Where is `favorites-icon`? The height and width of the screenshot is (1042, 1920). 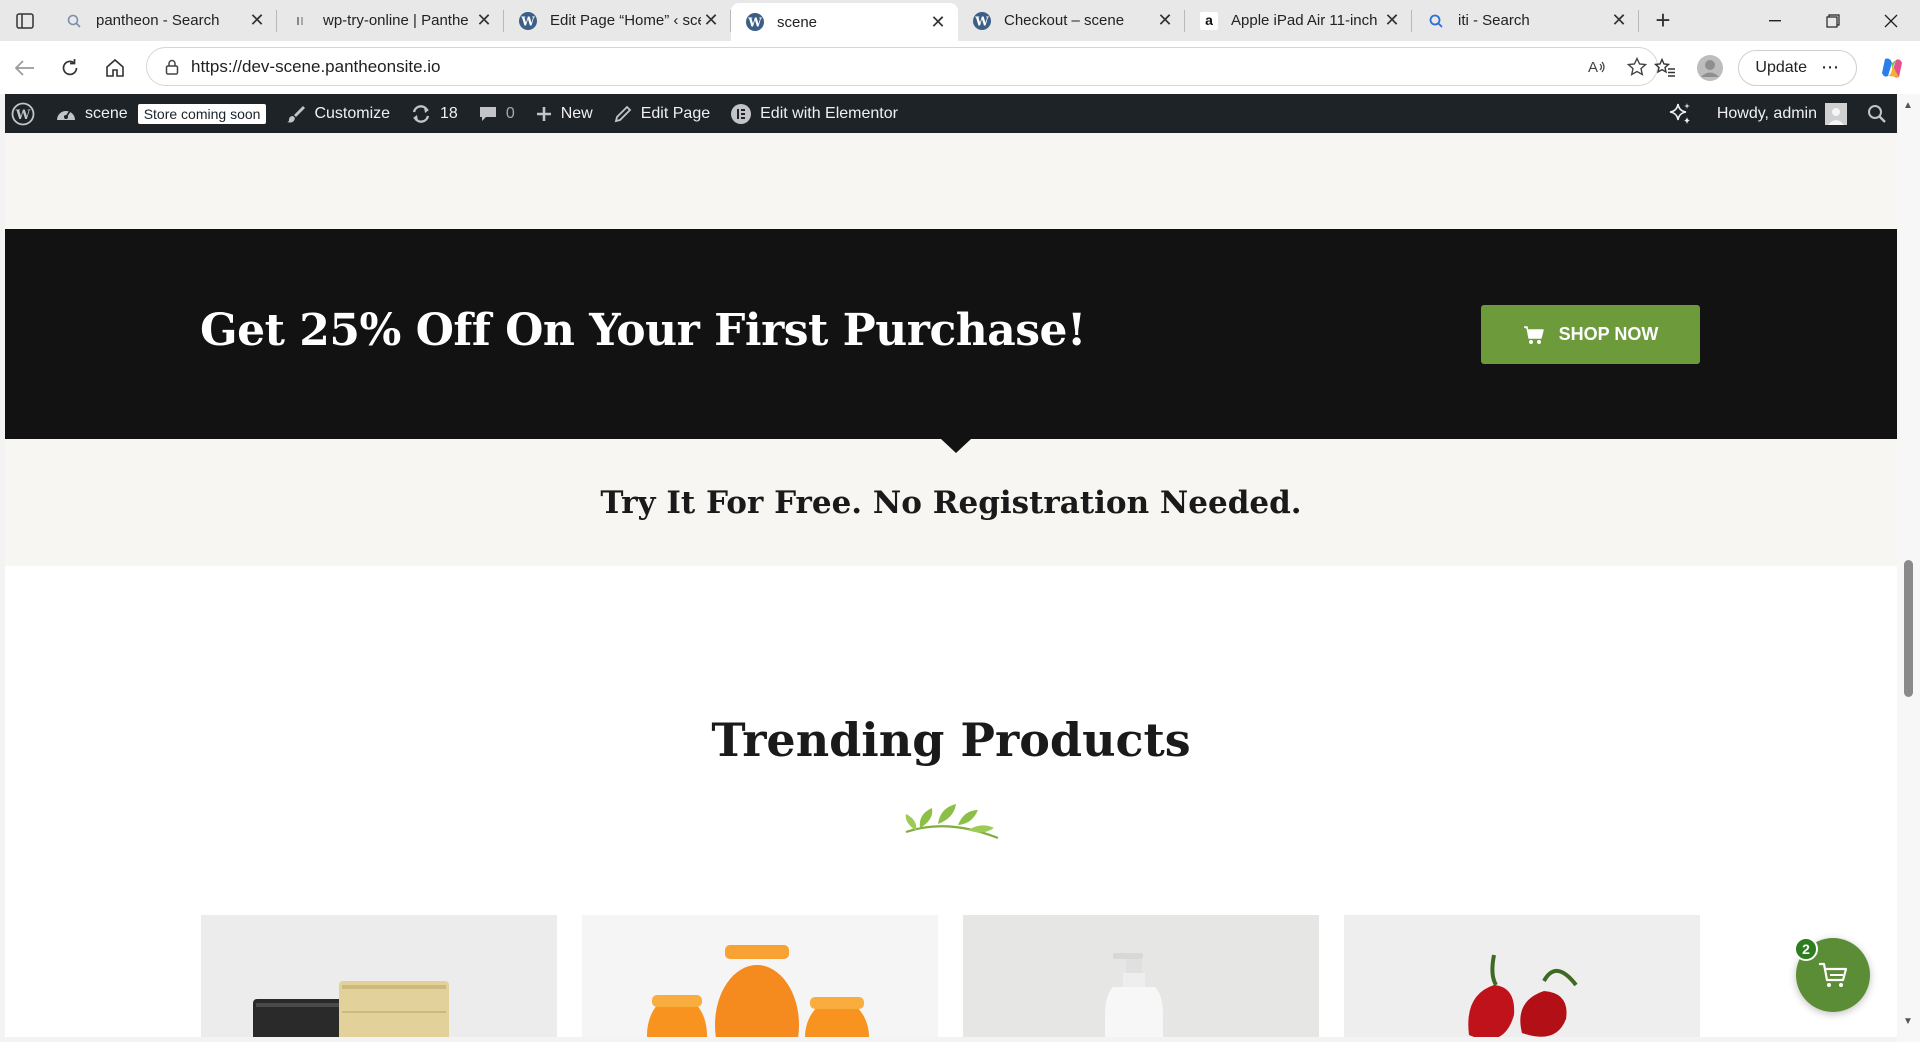
favorites-icon is located at coordinates (1664, 67).